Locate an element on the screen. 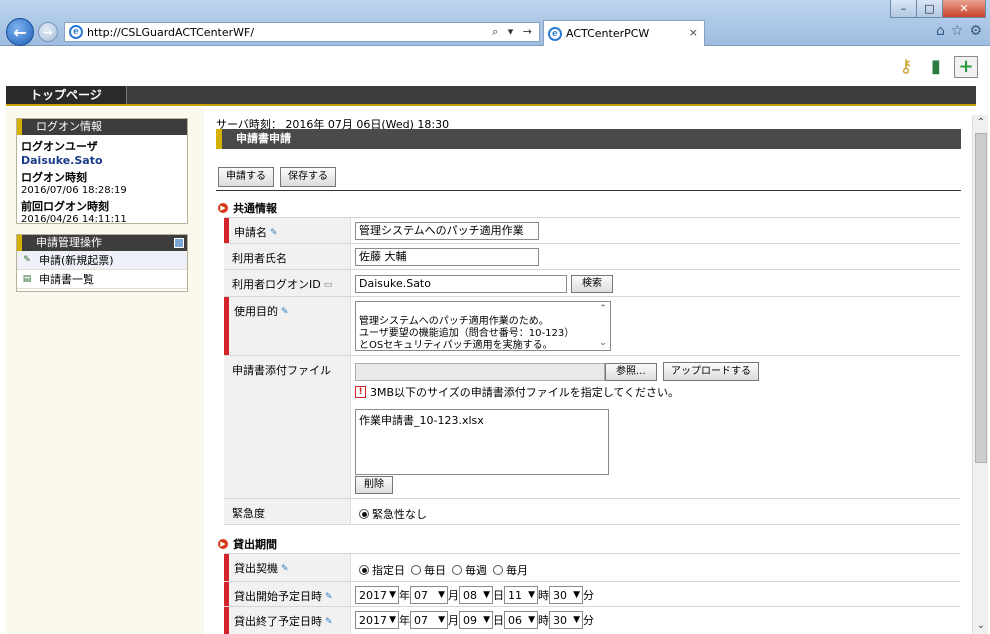 Image resolution: width=990 pixels, height=634 pixels. sidebar-item-application-list: ▤ 申請書一覧 is located at coordinates (102, 279).